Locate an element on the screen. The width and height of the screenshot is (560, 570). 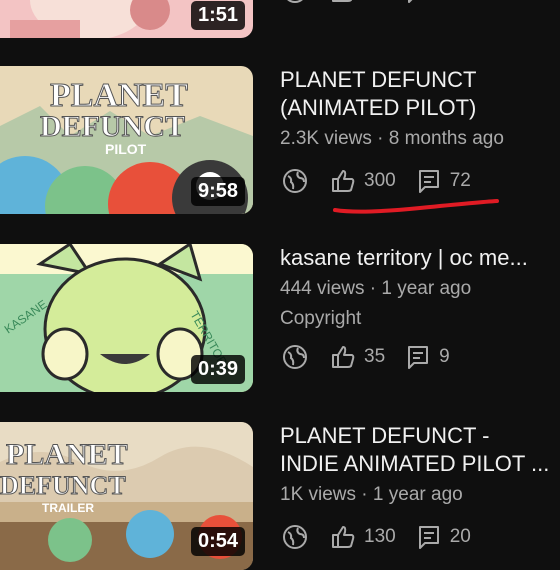
like-count: 35 is located at coordinates (375, 356).